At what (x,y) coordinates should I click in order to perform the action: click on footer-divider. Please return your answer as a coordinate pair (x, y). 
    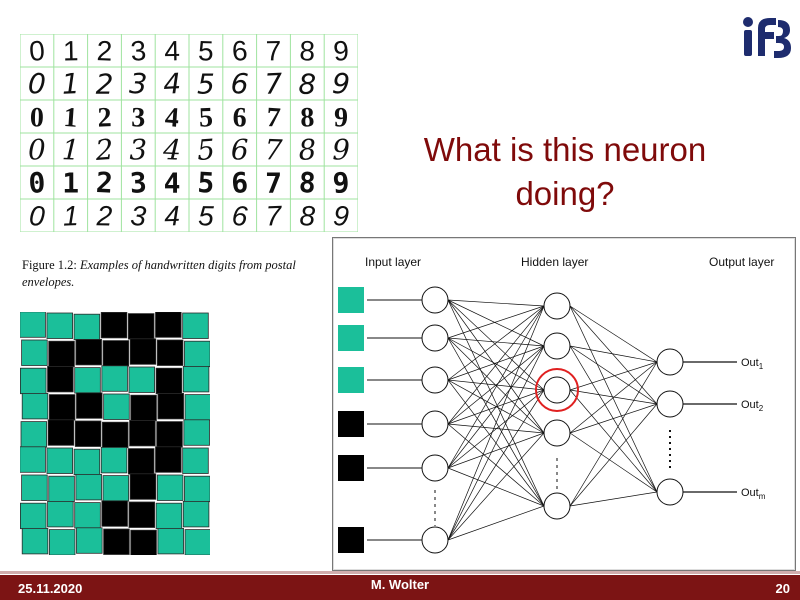
    Looking at the image, I should click on (400, 572).